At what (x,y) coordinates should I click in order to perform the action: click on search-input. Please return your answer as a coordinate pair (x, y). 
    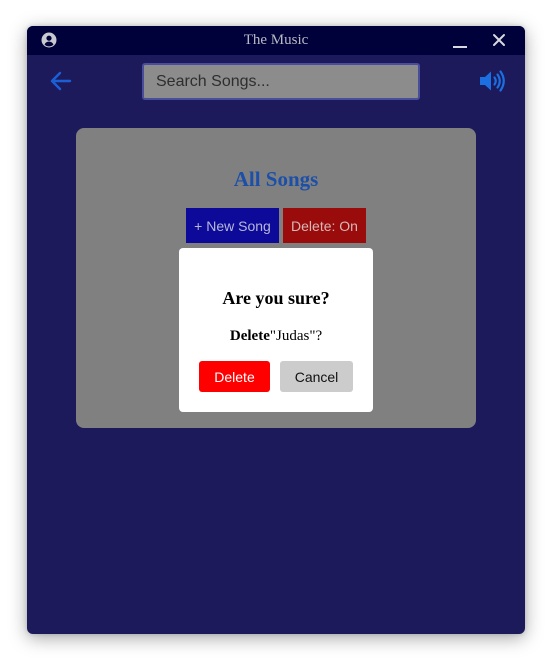
    Looking at the image, I should click on (281, 81).